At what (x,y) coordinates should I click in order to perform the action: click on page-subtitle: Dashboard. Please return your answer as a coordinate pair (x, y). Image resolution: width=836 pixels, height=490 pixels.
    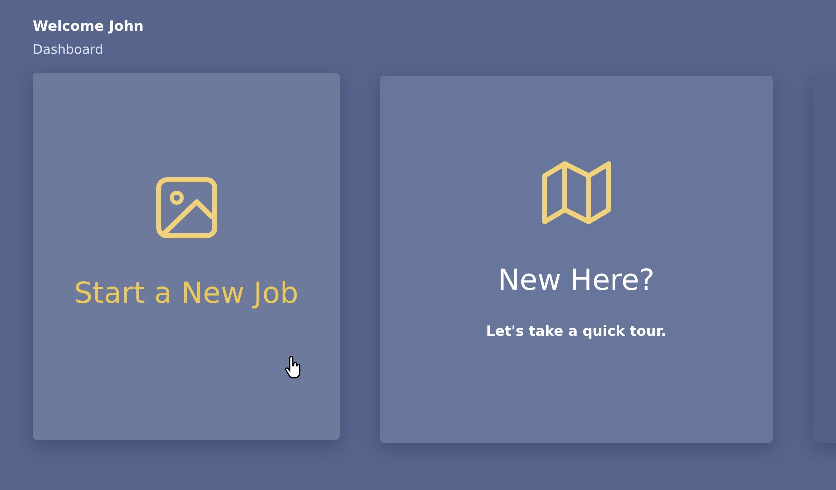
    Looking at the image, I should click on (69, 50).